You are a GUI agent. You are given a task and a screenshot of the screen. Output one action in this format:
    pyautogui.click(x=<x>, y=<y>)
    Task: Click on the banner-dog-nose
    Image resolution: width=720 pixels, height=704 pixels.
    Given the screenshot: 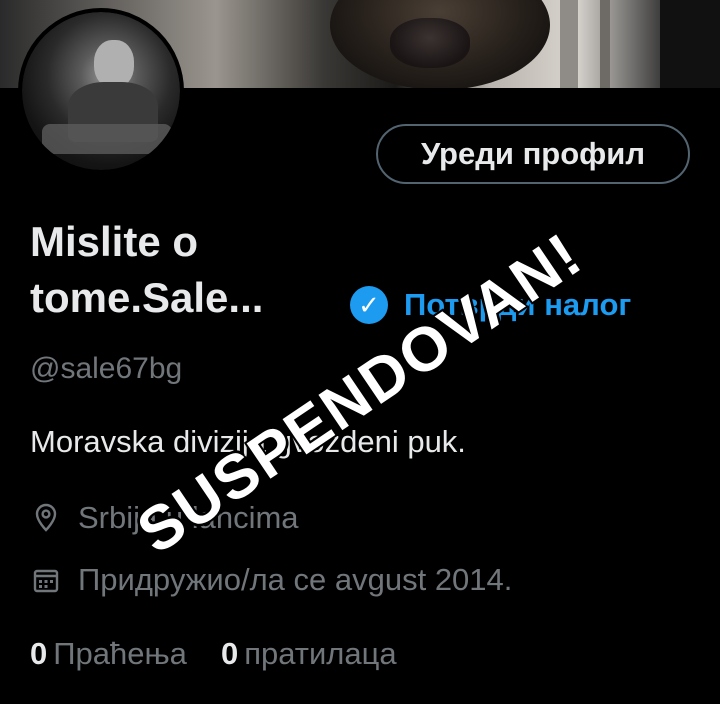 What is the action you would take?
    pyautogui.click(x=430, y=43)
    